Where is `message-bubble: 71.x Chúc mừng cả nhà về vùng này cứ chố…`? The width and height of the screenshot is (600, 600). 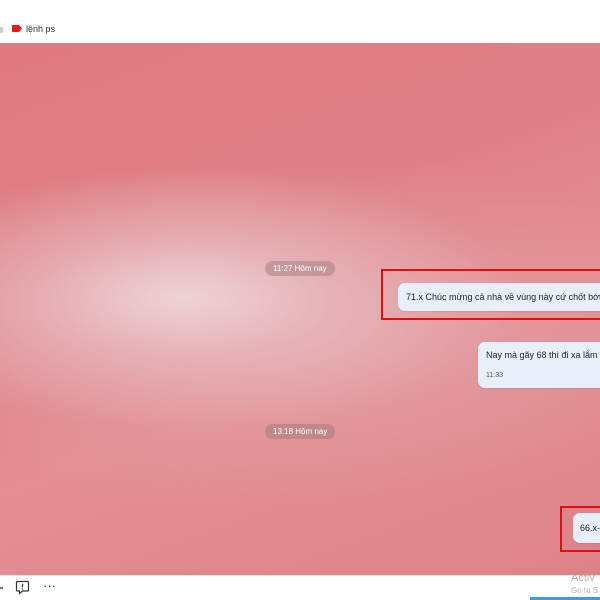
message-bubble: 71.x Chúc mừng cả nhà về vùng này cứ chố… is located at coordinates (499, 297).